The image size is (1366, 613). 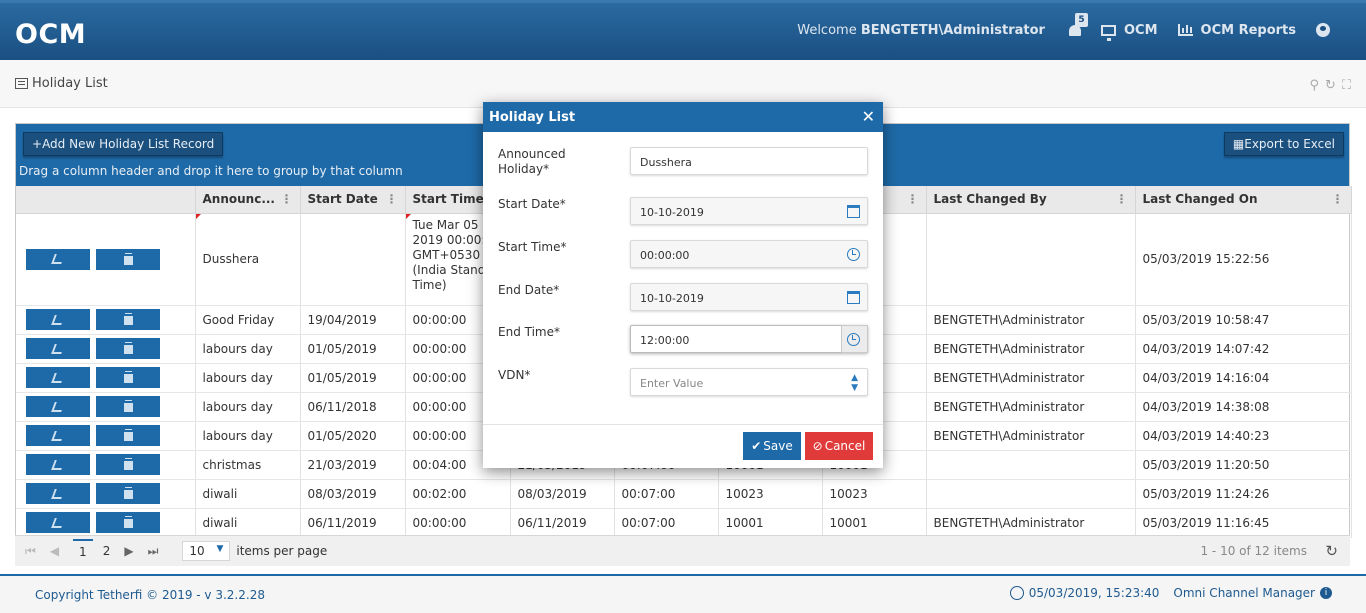 I want to click on next-page-icon: ▶, so click(x=128, y=551).